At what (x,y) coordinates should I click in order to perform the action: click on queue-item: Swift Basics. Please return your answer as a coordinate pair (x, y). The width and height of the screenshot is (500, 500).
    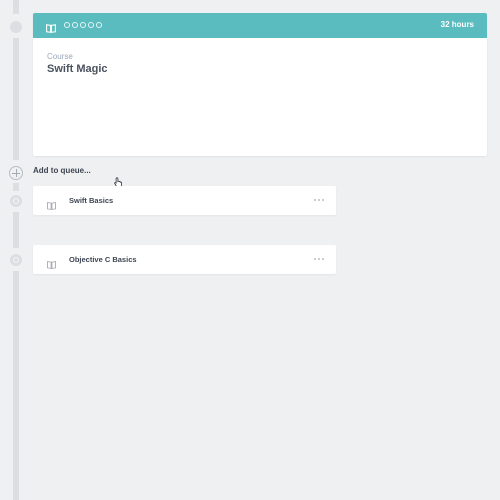
    Looking at the image, I should click on (184, 200).